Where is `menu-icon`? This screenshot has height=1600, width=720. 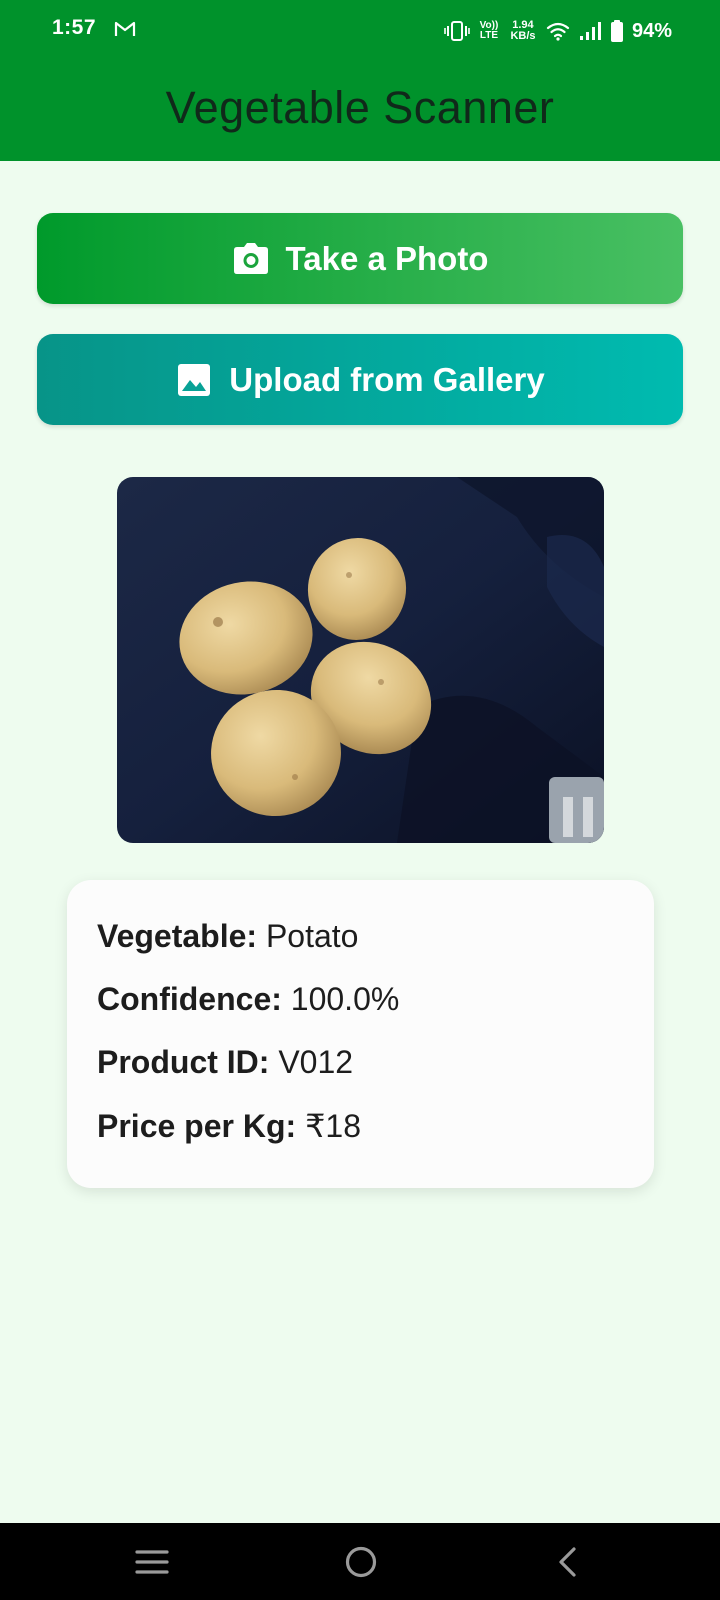 menu-icon is located at coordinates (152, 1562).